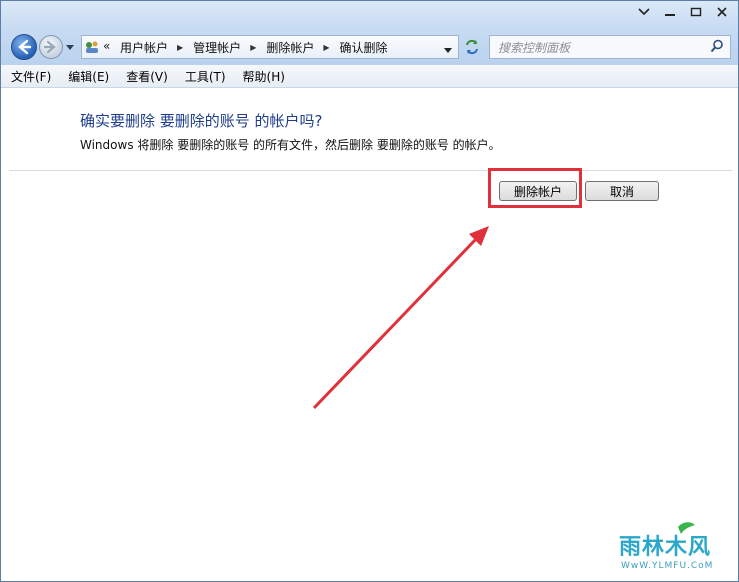 The image size is (739, 582). What do you see at coordinates (369, 76) in the screenshot?
I see `menu-bar: 文件(F) 编辑(E) 查看(V) 工具(T) 帮助(H)` at bounding box center [369, 76].